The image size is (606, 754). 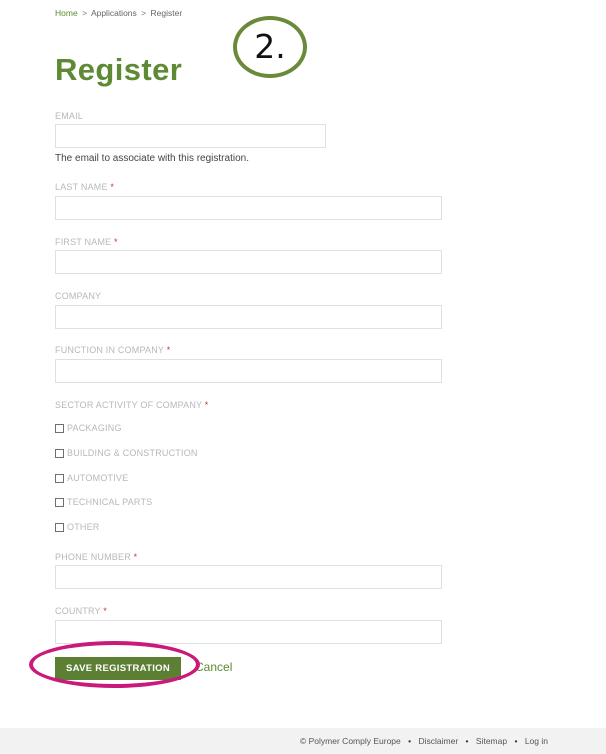 I want to click on breadcrumb-home-link: Home, so click(x=66, y=13).